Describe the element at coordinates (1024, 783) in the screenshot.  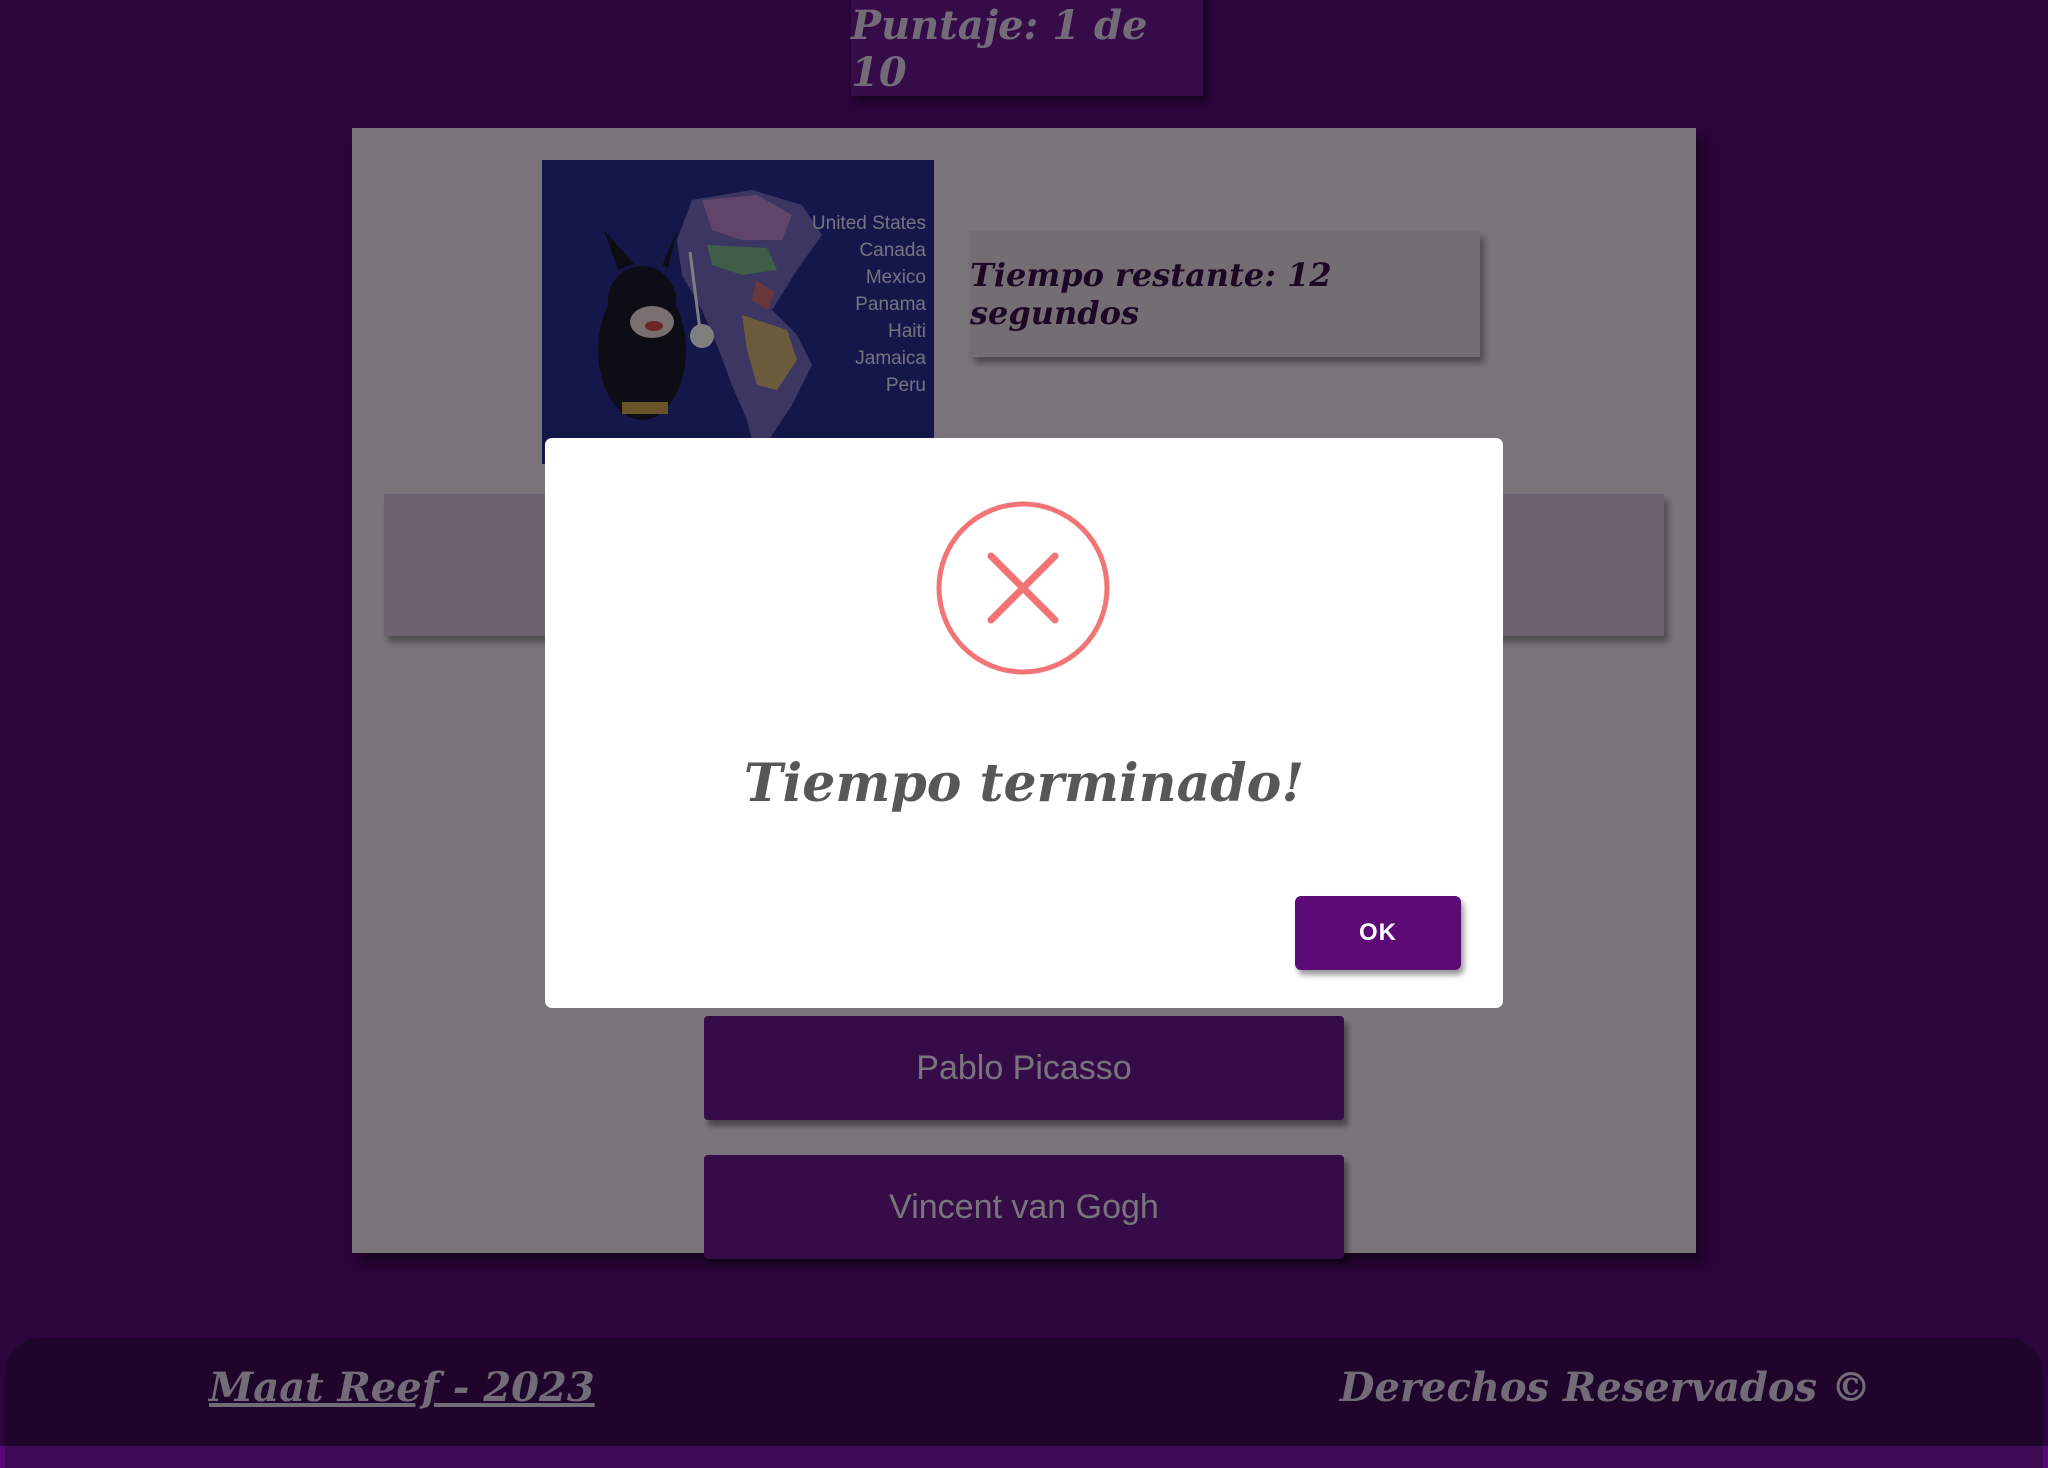
I see `dialog-title: Tiempo terminado!` at that location.